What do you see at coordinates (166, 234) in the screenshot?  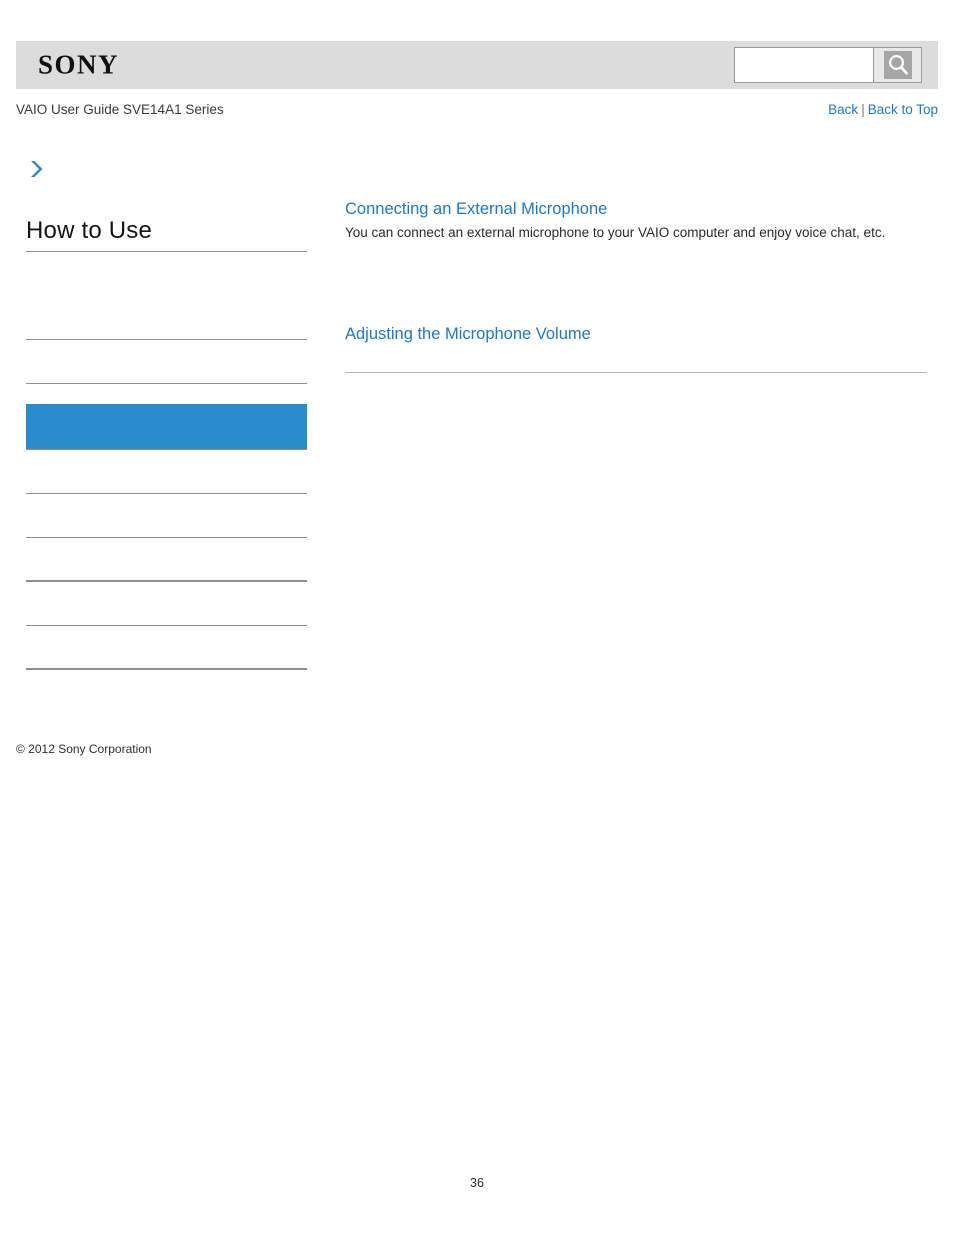 I see `page-title: How to Use` at bounding box center [166, 234].